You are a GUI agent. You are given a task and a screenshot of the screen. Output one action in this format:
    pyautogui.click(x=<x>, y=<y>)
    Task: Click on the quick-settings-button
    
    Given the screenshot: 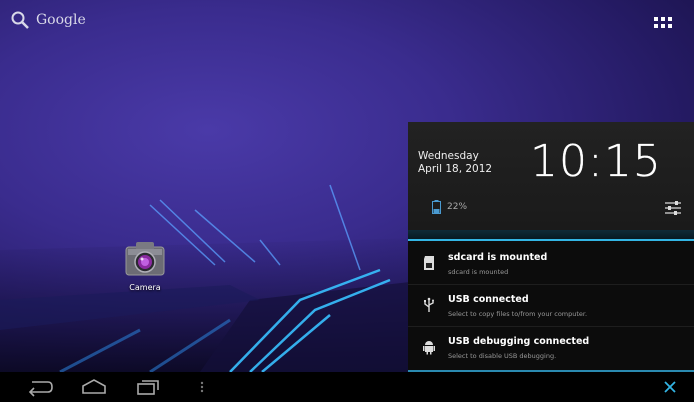 What is the action you would take?
    pyautogui.click(x=673, y=208)
    